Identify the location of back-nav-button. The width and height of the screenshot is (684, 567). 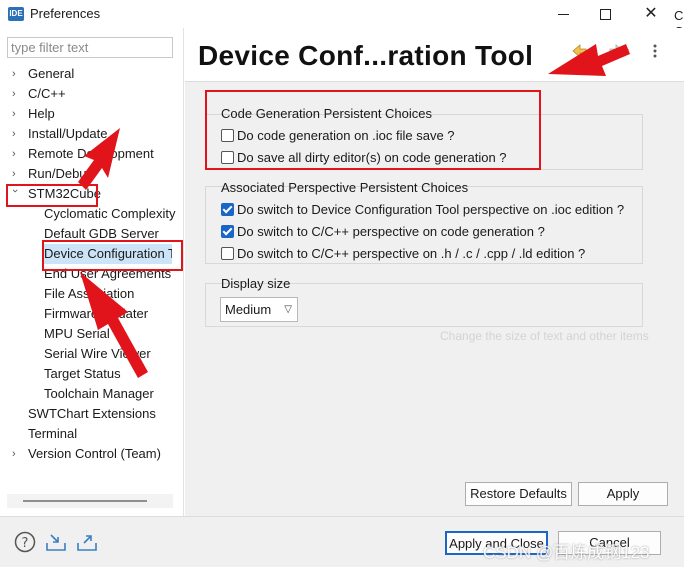
(584, 51).